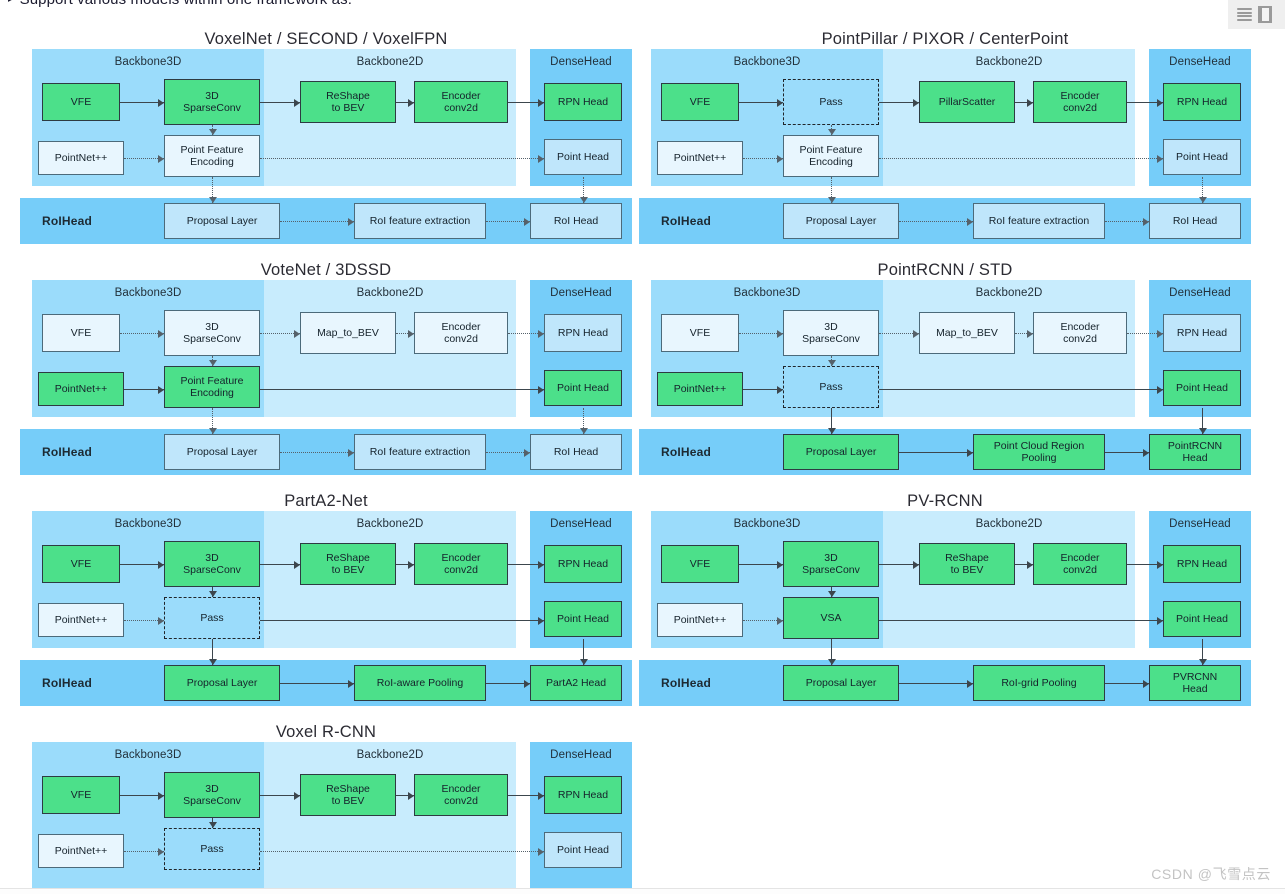 The height and width of the screenshot is (894, 1285). I want to click on side-panel-icon, so click(1265, 14).